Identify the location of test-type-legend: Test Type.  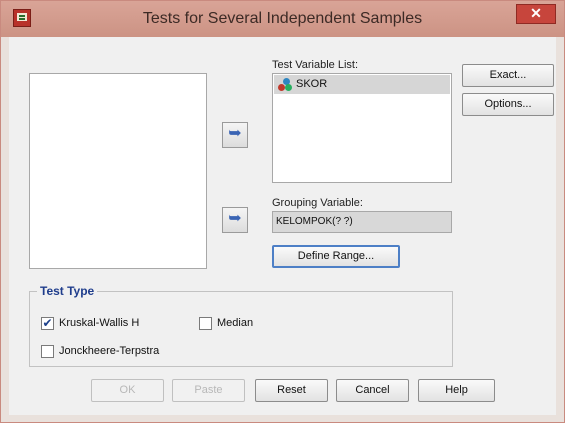
(67, 291).